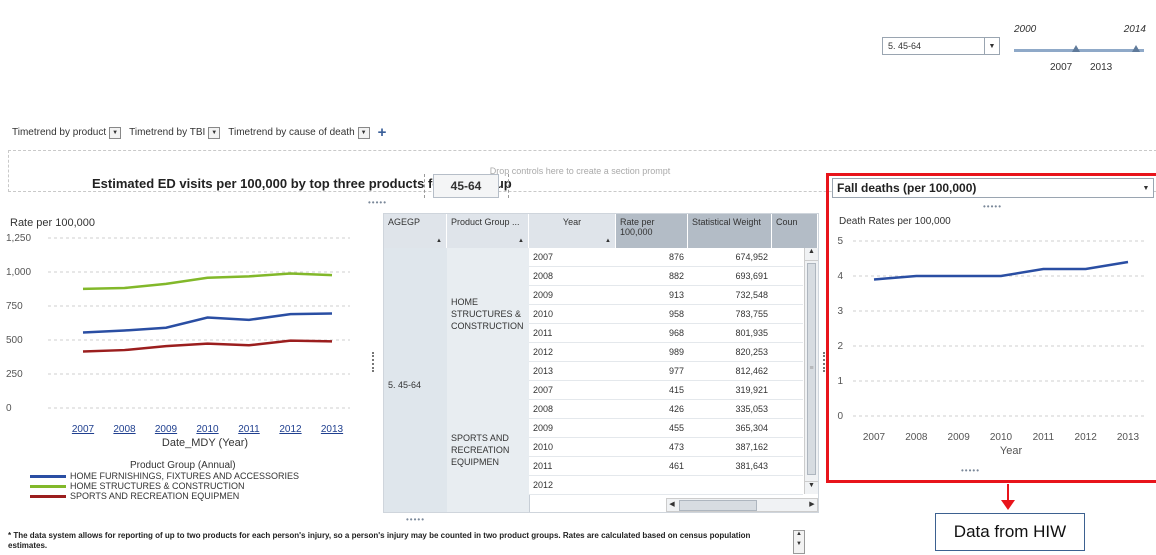 Image resolution: width=1156 pixels, height=555 pixels. What do you see at coordinates (200, 496) in the screenshot?
I see `legend-item: SPORTS AND RECREATION EQUIPMEN` at bounding box center [200, 496].